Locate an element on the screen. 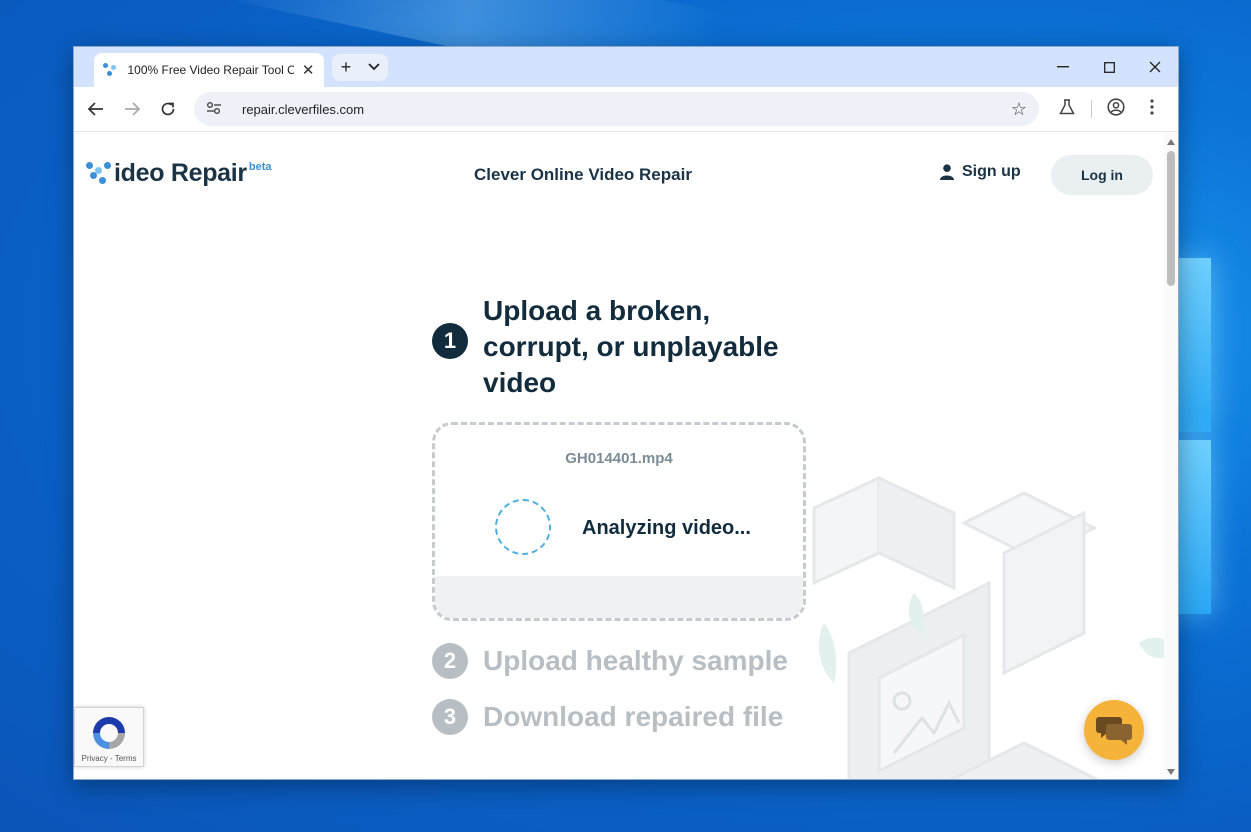  browser-toolbar: repair.cleverfiles.com ☆ is located at coordinates (626, 109).